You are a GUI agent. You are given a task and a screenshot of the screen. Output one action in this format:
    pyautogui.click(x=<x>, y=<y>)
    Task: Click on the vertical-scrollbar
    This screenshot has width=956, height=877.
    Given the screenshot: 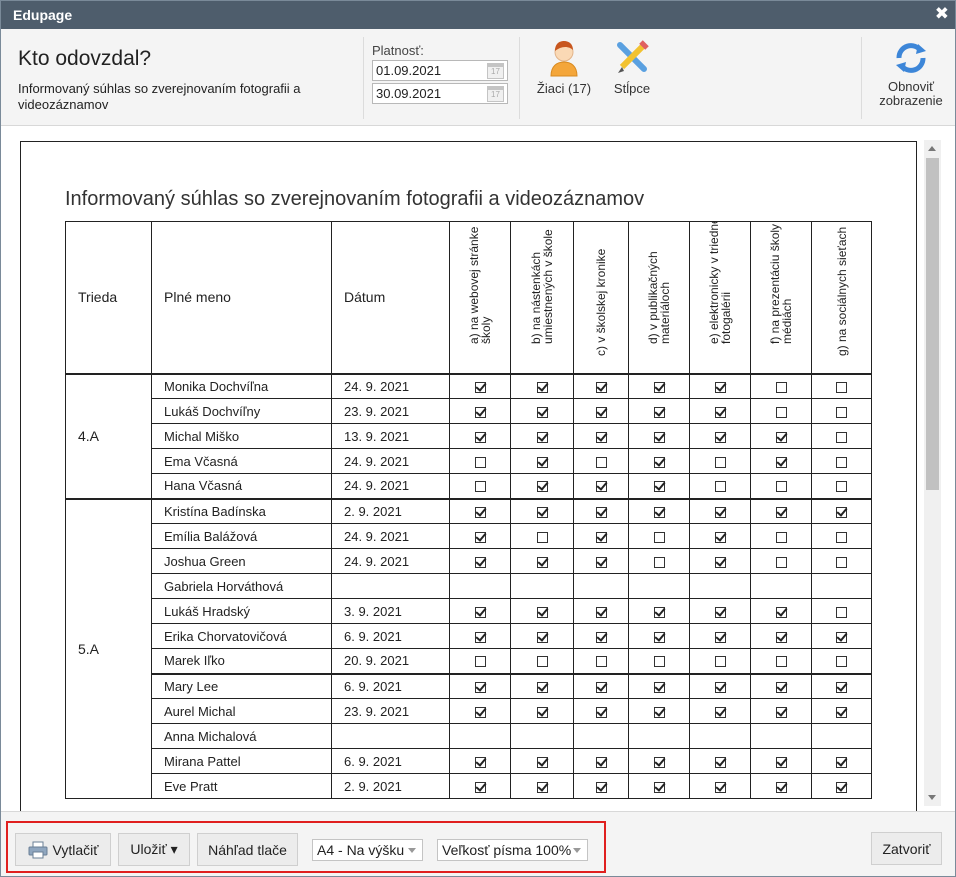 What is the action you would take?
    pyautogui.click(x=932, y=473)
    